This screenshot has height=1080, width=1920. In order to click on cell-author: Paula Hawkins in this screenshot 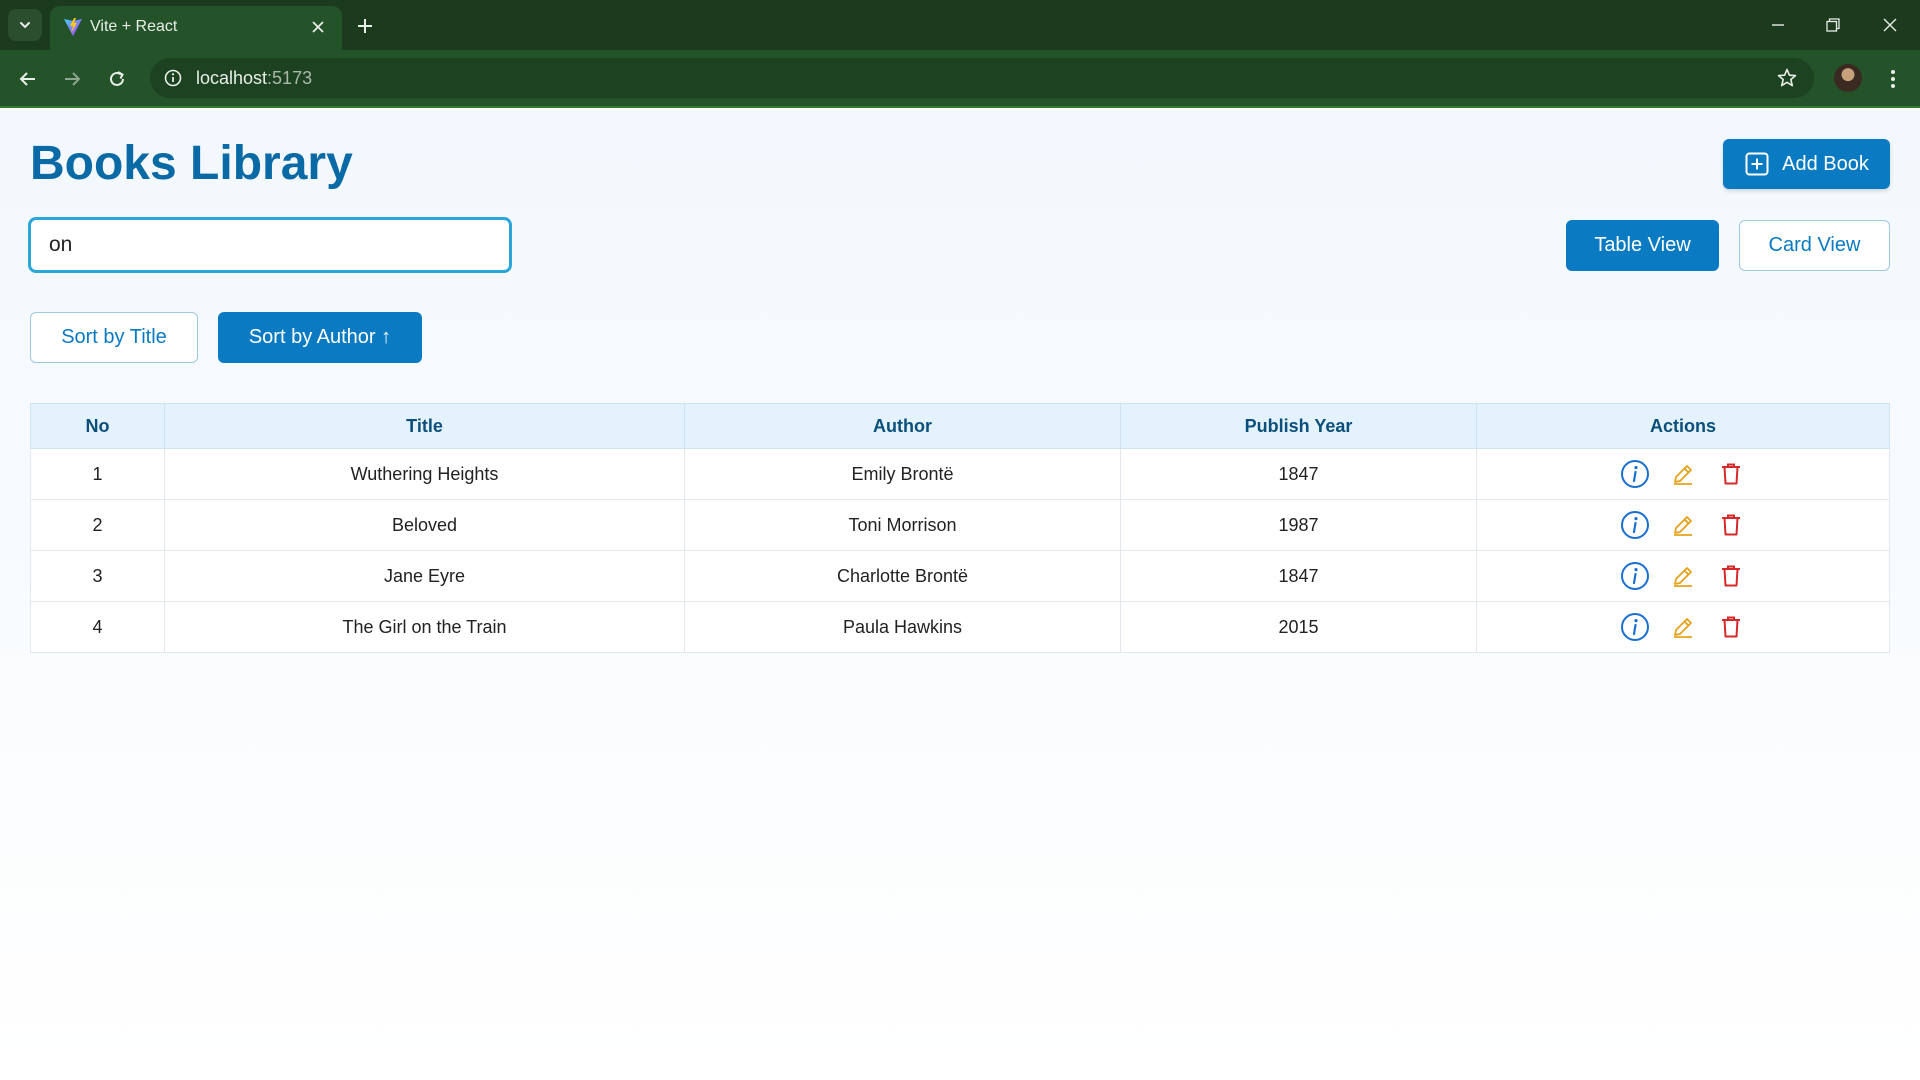, I will do `click(902, 627)`.